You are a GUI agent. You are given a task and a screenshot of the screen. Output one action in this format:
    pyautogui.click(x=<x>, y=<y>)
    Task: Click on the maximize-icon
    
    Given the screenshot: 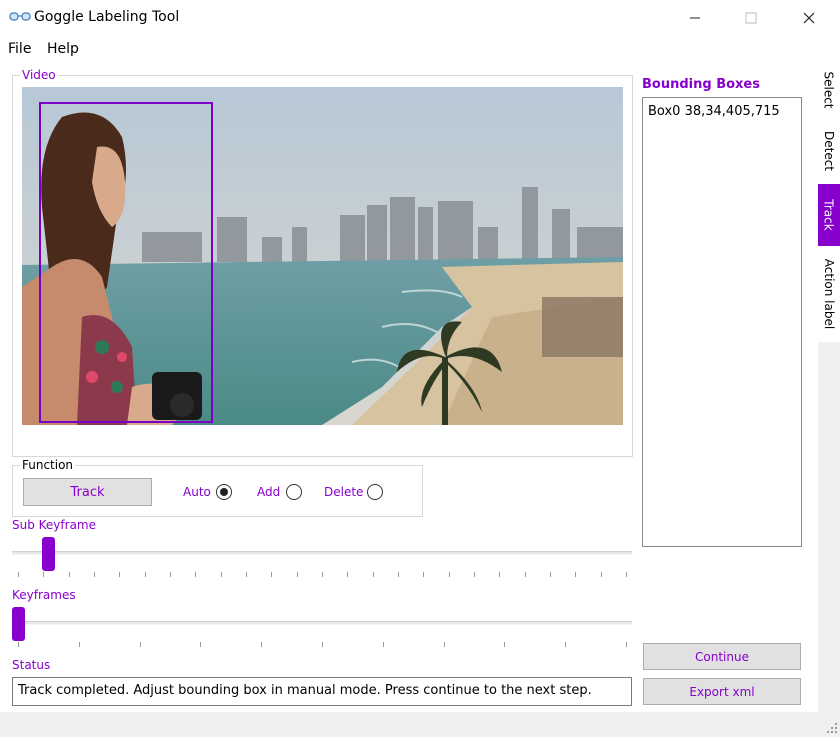 What is the action you would take?
    pyautogui.click(x=751, y=18)
    